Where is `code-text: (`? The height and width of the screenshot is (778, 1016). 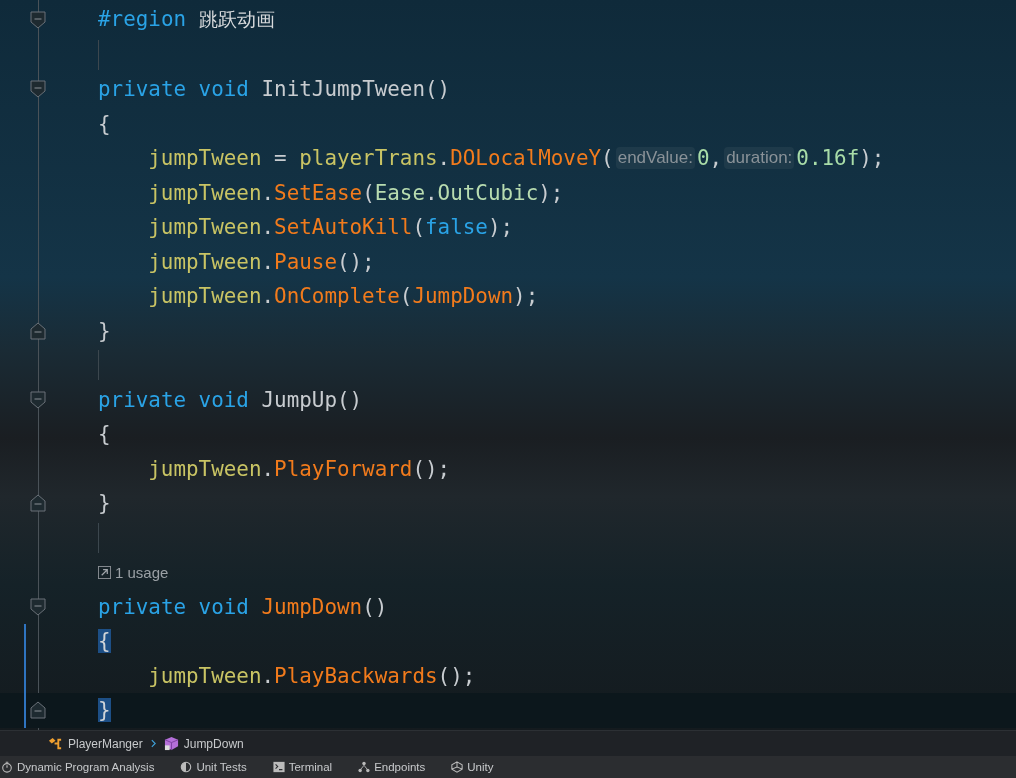 code-text: ( is located at coordinates (607, 158).